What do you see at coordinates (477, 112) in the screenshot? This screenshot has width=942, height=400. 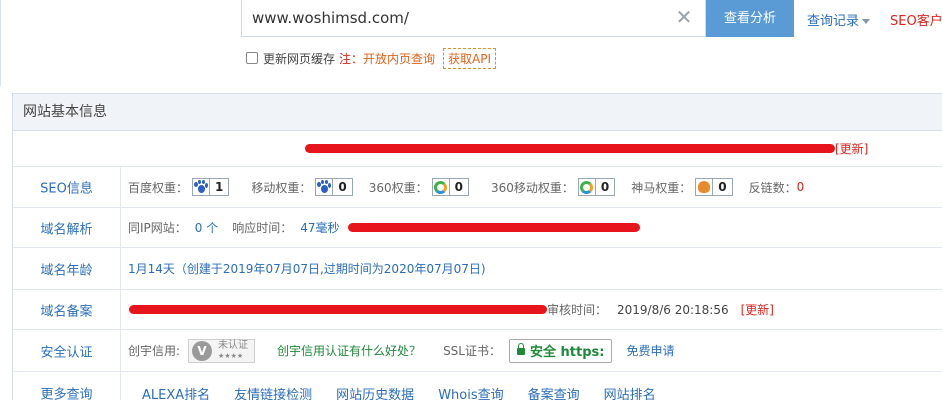 I see `panel-title: 网站基本信息` at bounding box center [477, 112].